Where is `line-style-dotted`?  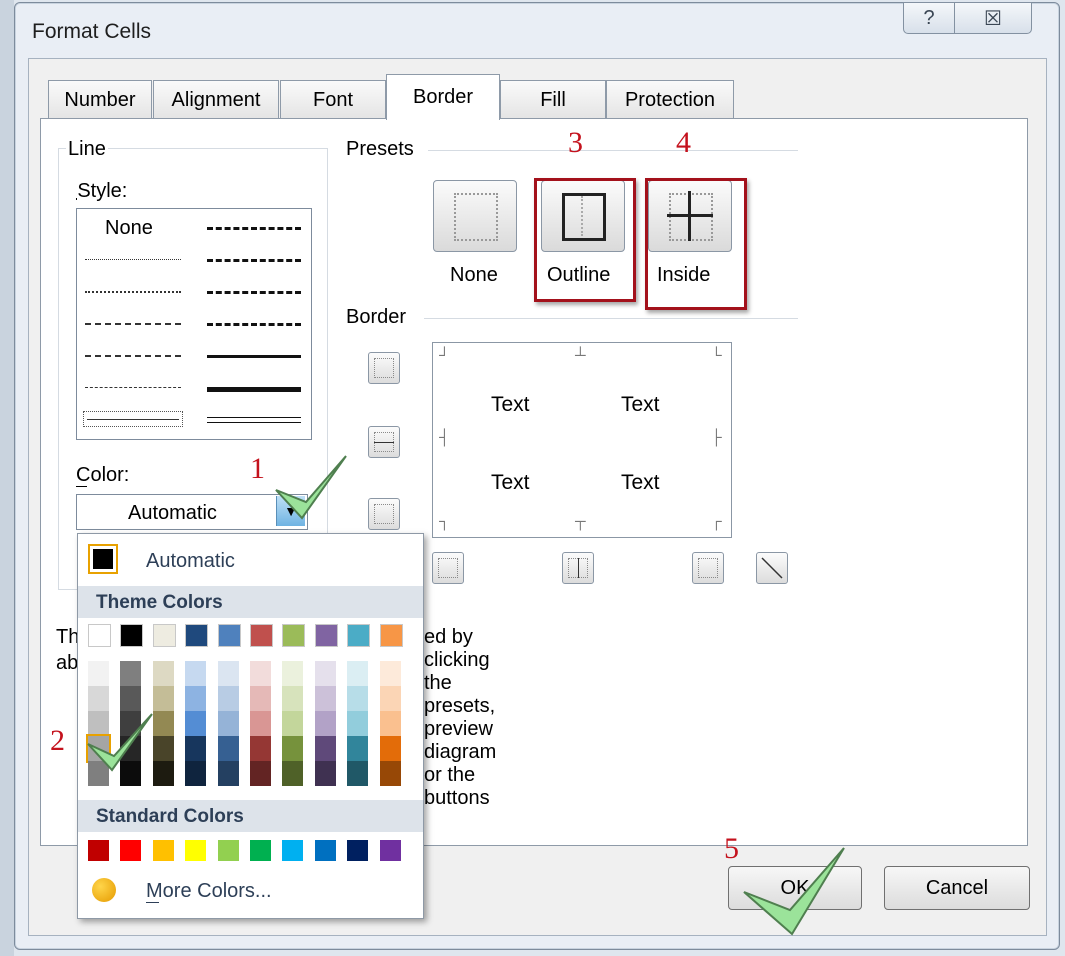
line-style-dotted is located at coordinates (133, 292).